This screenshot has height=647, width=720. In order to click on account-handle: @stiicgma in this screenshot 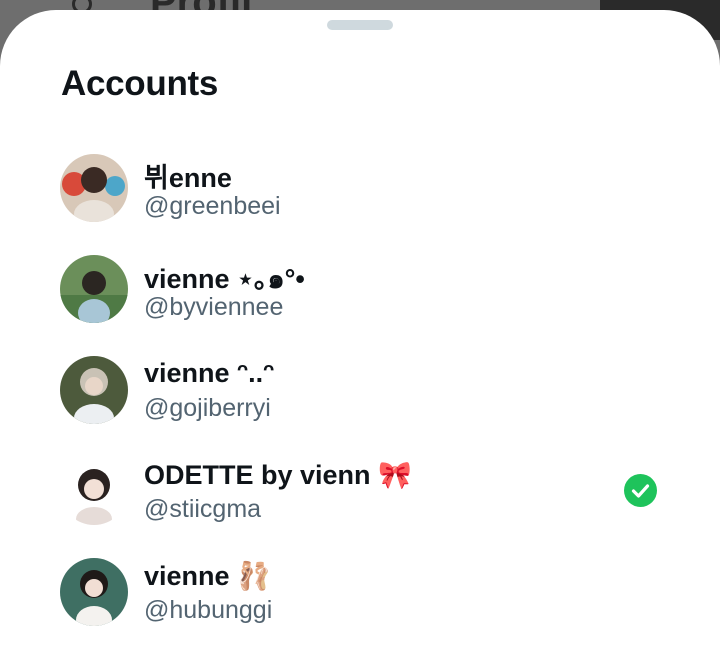, I will do `click(203, 509)`.